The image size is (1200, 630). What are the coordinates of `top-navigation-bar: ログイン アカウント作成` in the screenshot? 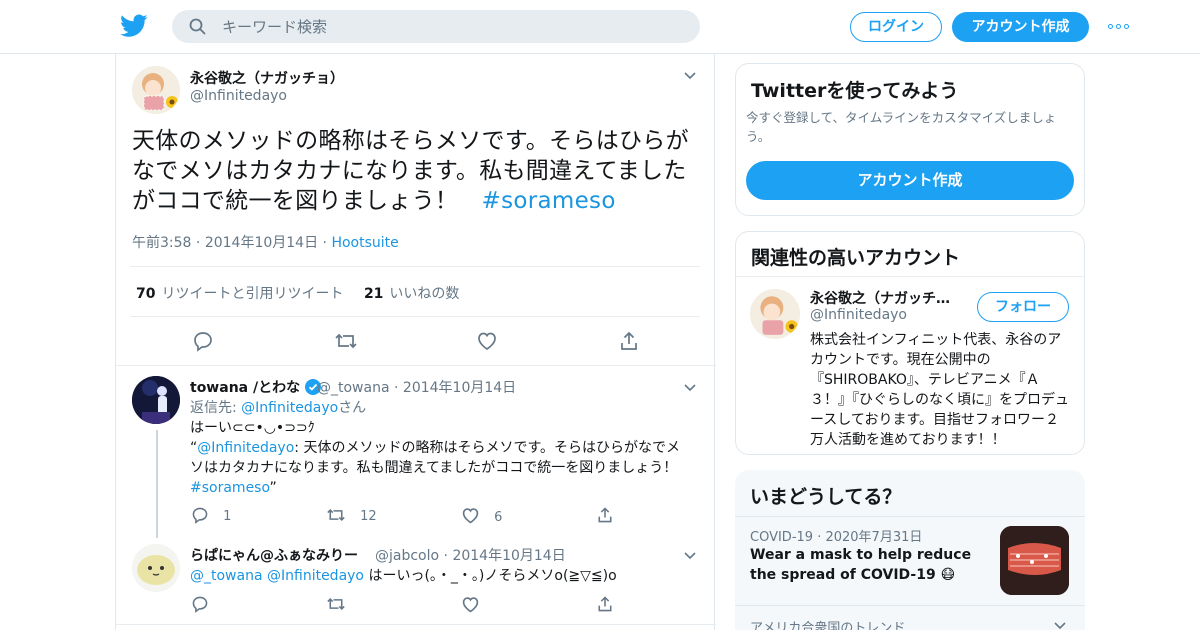 It's located at (600, 27).